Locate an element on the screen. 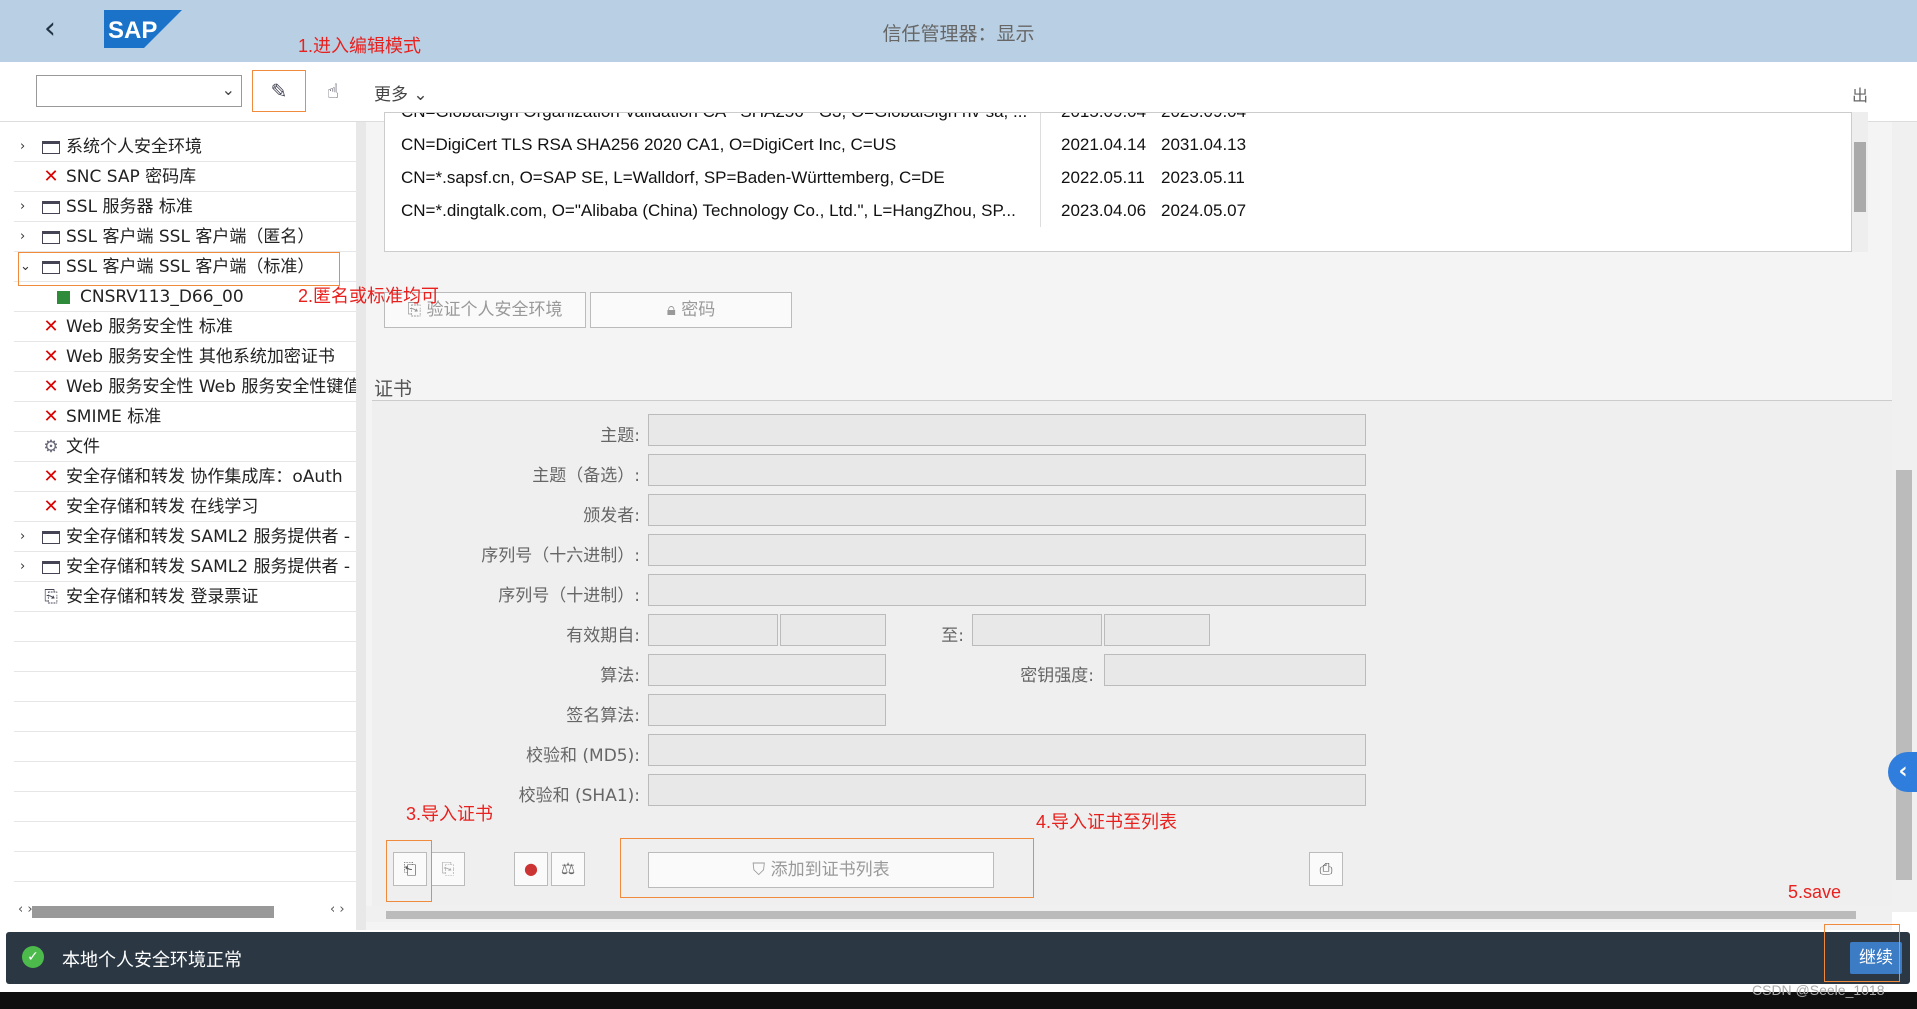 This screenshot has height=1009, width=1917. more-menu: 更多 ⌄ is located at coordinates (401, 92).